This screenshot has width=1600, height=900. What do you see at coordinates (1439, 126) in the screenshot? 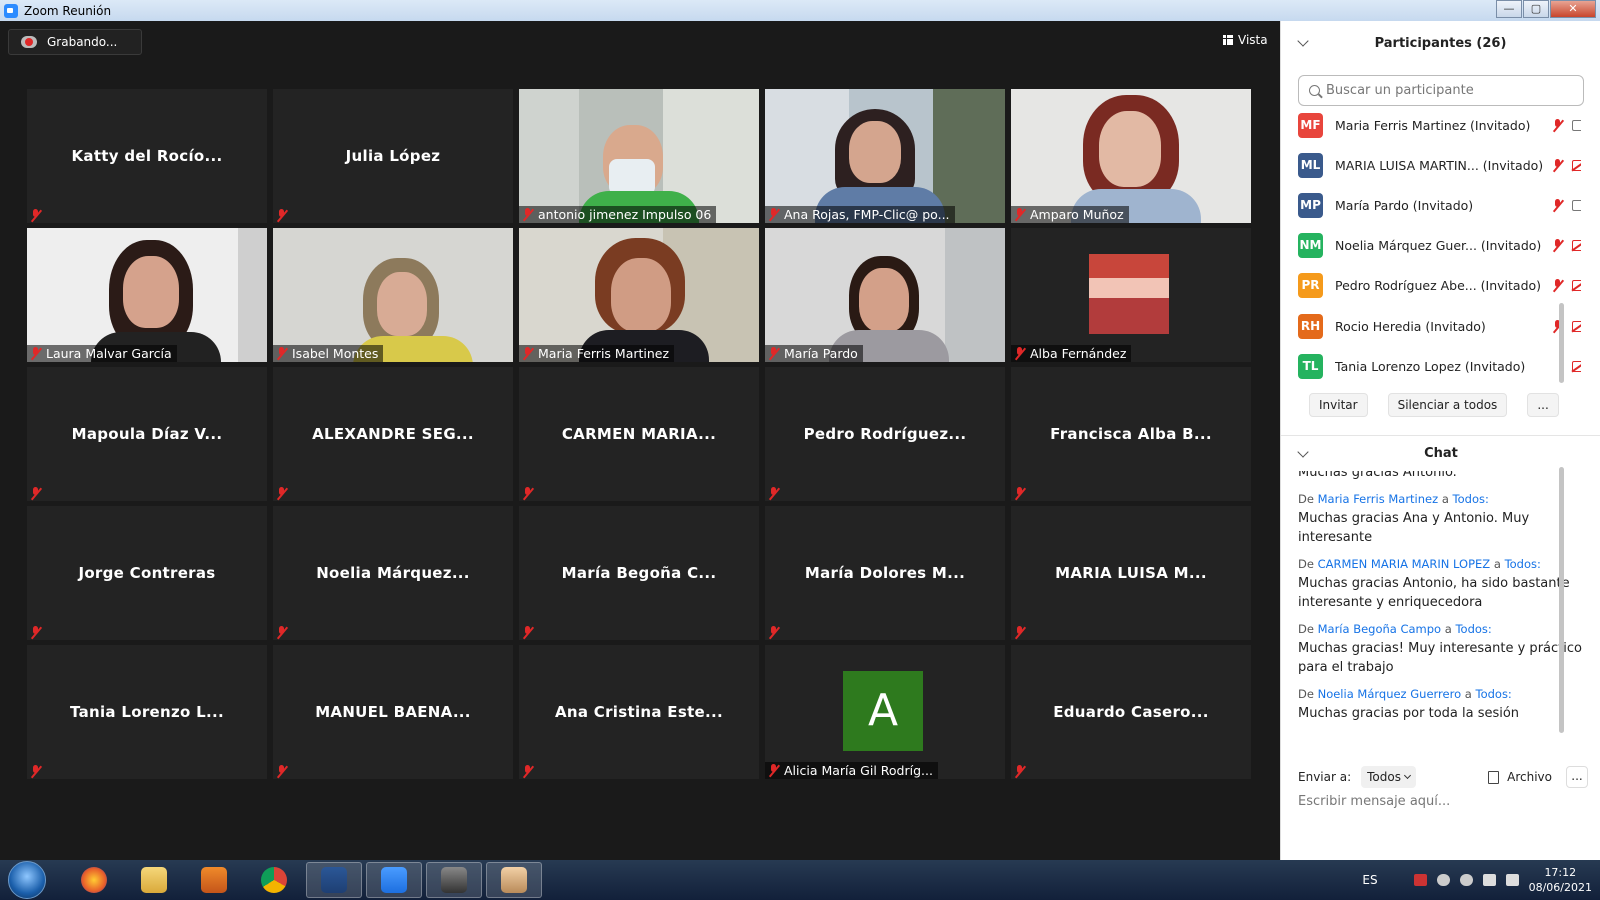
I see `participant-row: MF Maria Ferris Martinez (Invitado)` at bounding box center [1439, 126].